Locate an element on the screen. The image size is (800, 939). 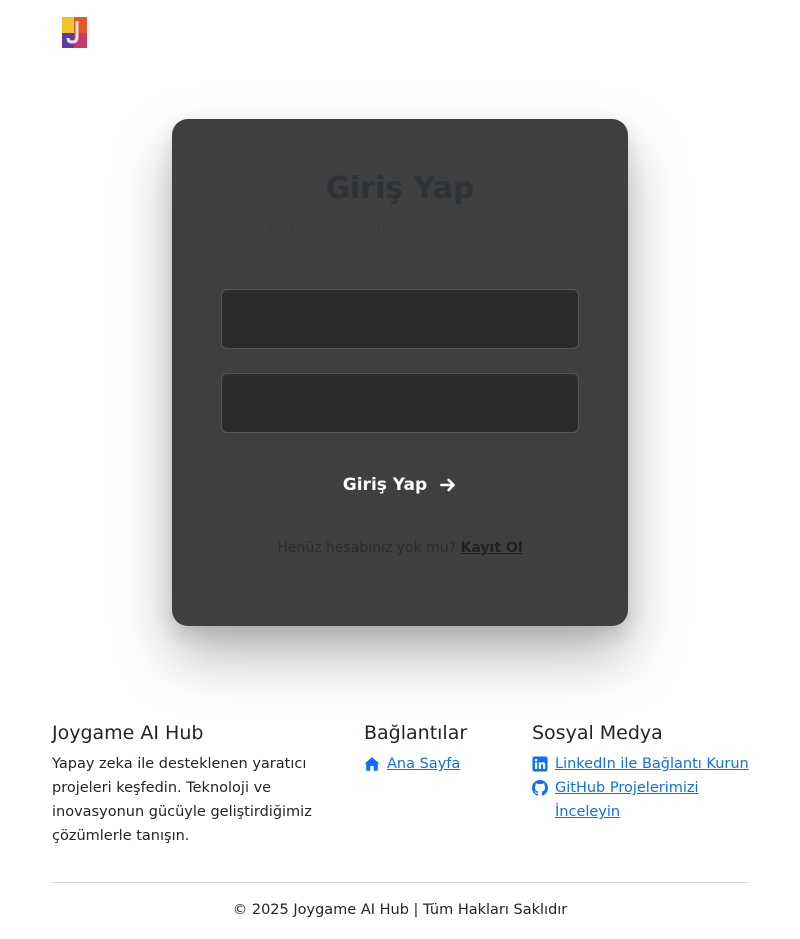
joygame-logo is located at coordinates (74, 32).